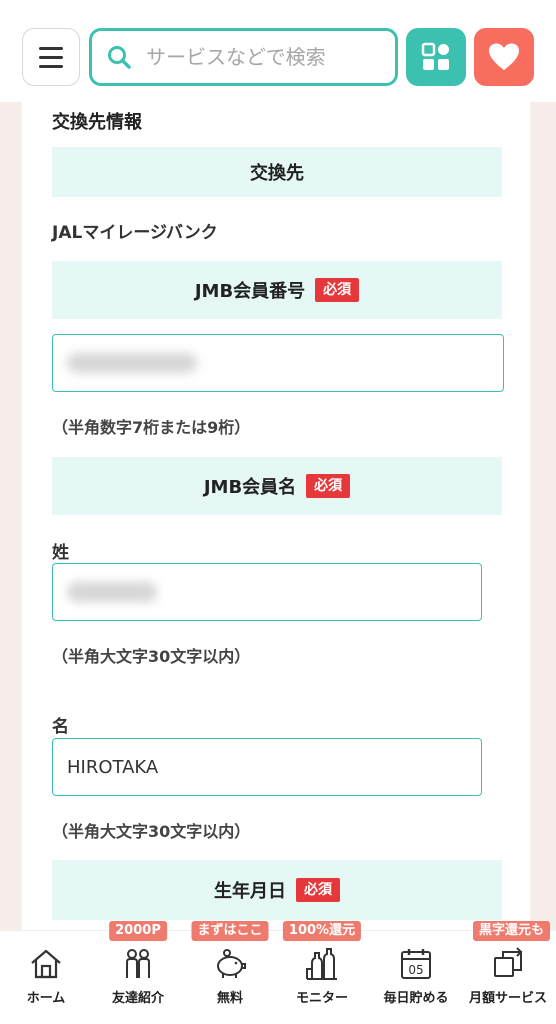 The width and height of the screenshot is (556, 1024). Describe the element at coordinates (321, 998) in the screenshot. I see `nav-label: モニター` at that location.